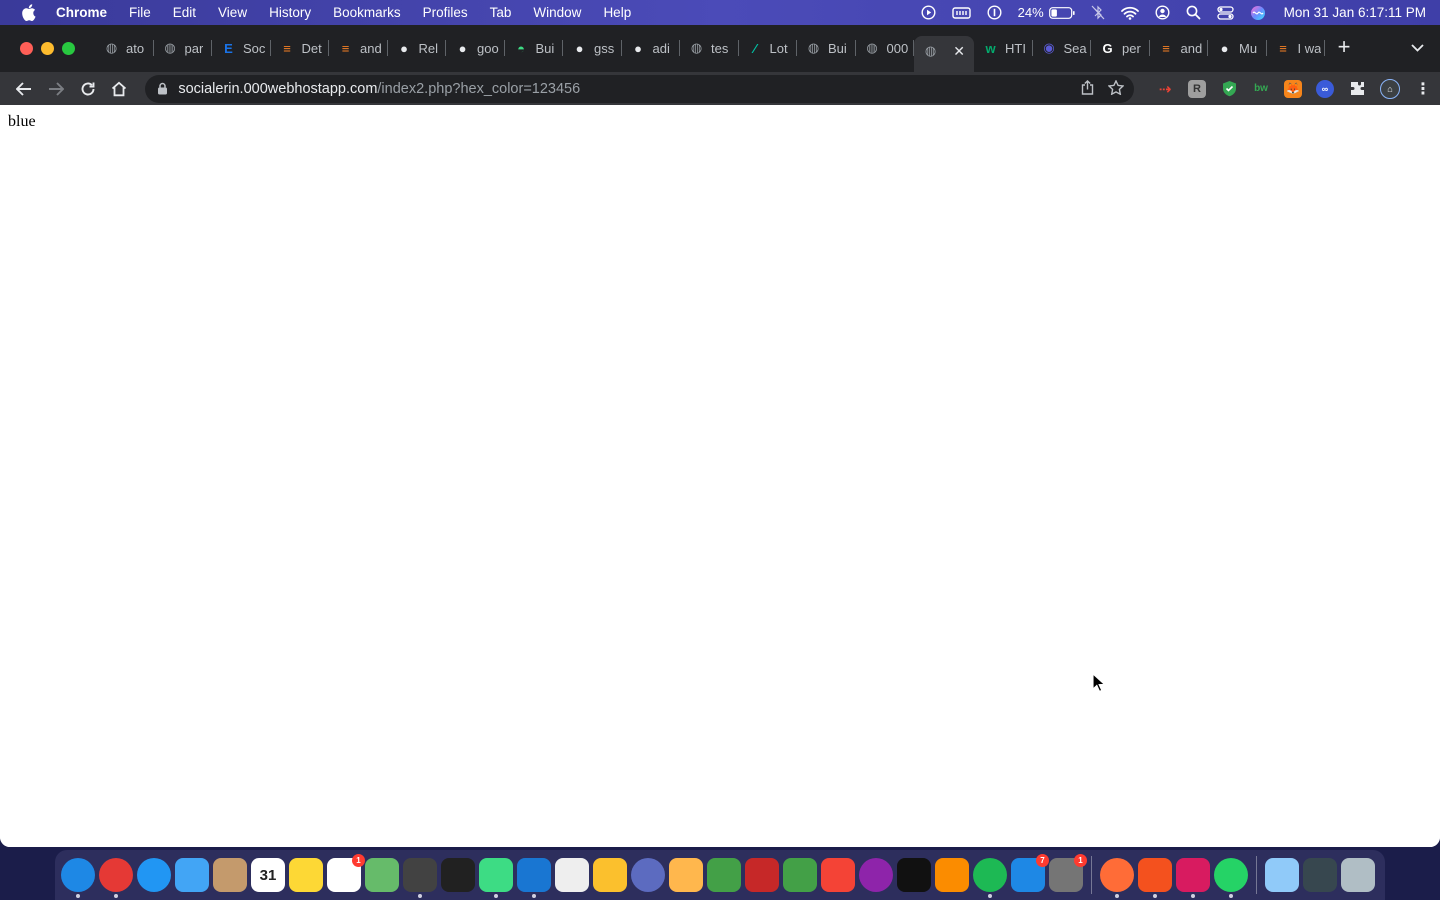 The image size is (1440, 900). What do you see at coordinates (458, 875) in the screenshot?
I see `terminal-icon` at bounding box center [458, 875].